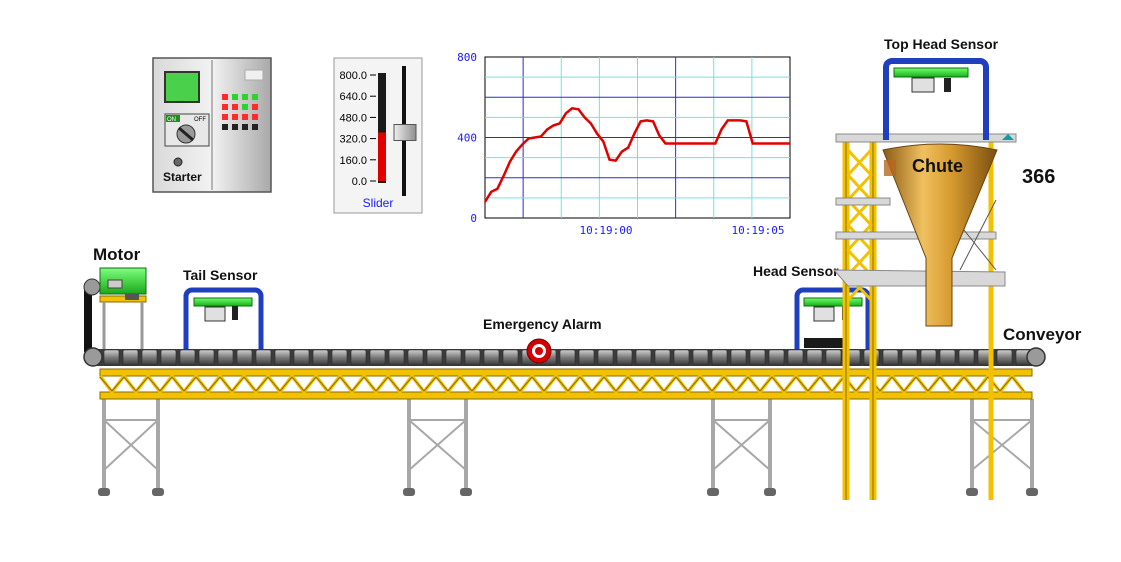 Image resolution: width=1121 pixels, height=562 pixels. Describe the element at coordinates (948, 88) in the screenshot. I see `top-head-sensor: Top Head Sensor` at that location.